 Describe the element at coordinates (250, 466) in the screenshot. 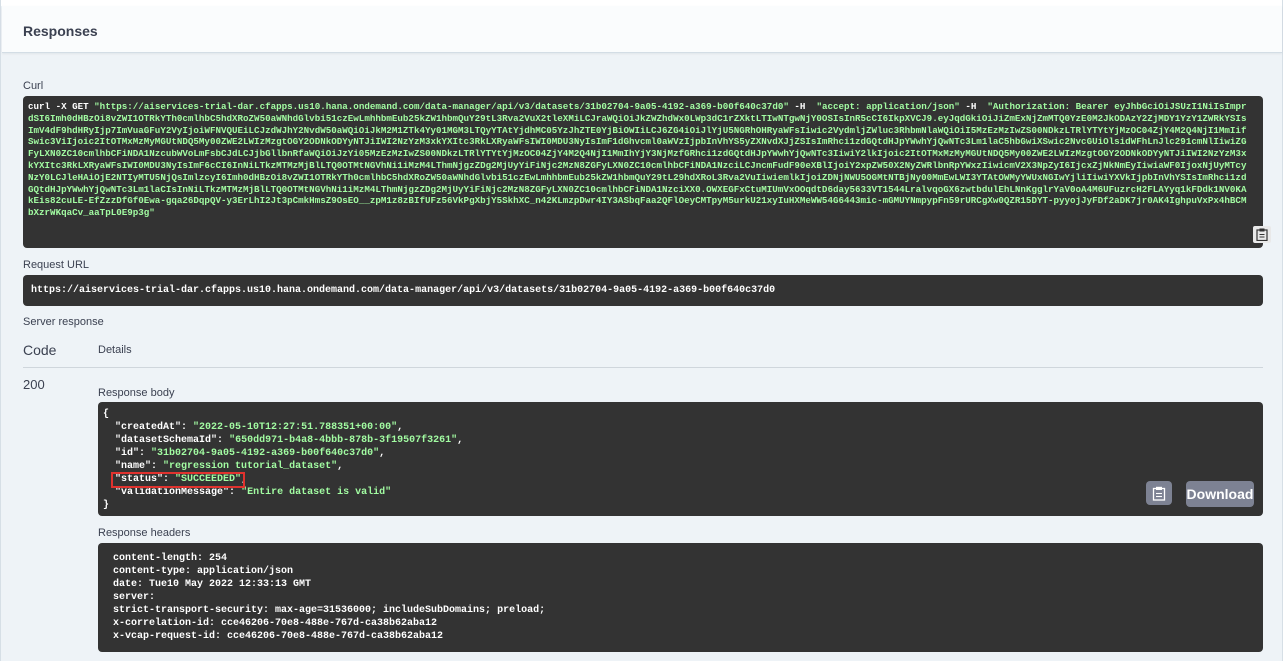

I see `json-value: "regression tutorial_dataset"` at that location.